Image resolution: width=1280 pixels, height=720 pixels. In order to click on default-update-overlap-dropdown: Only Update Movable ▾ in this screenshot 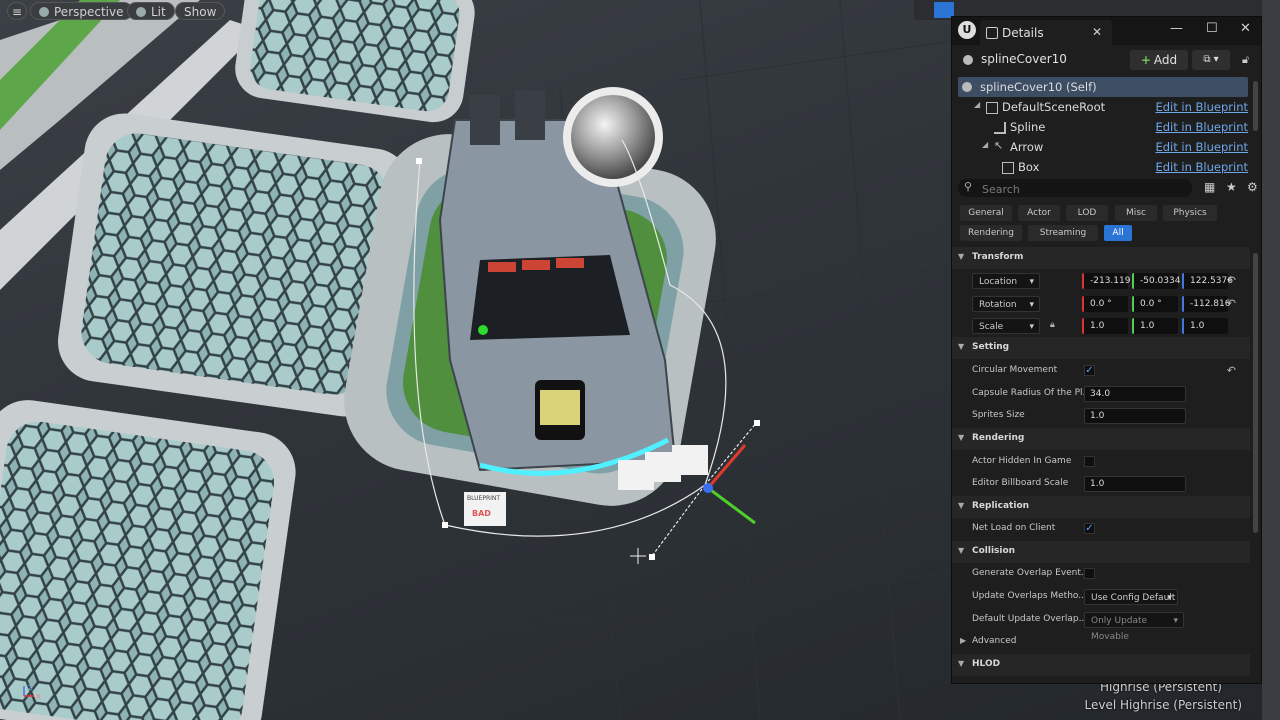, I will do `click(1134, 627)`.